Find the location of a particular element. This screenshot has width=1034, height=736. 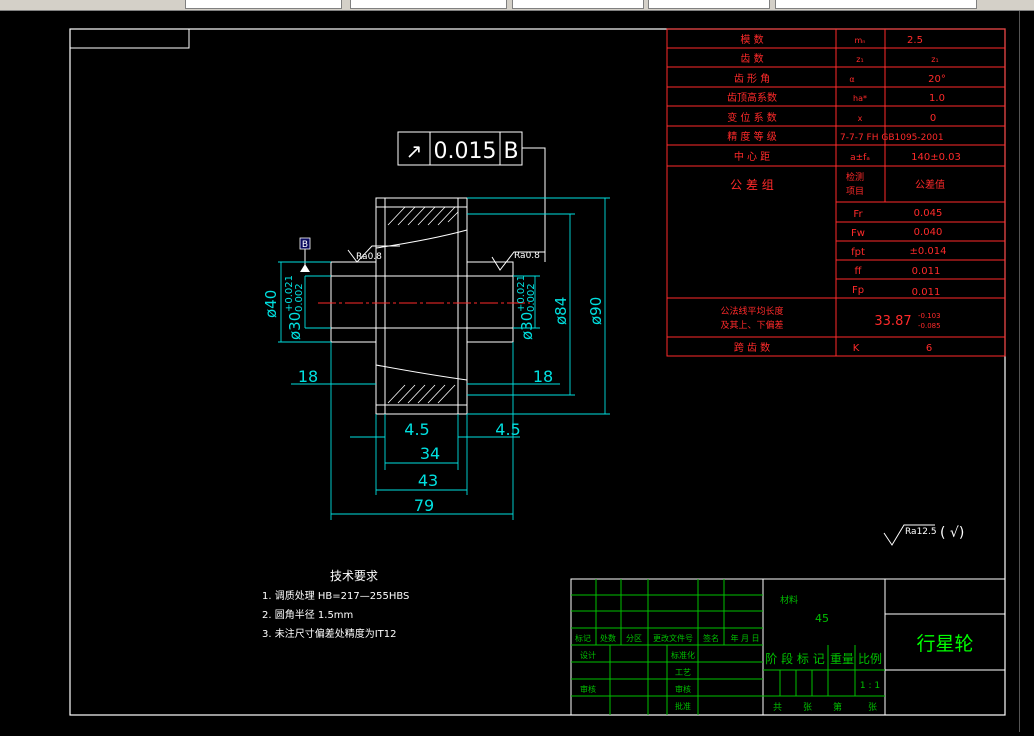

dim-d30-right-tol-lo: 0.002 is located at coordinates (531, 297).